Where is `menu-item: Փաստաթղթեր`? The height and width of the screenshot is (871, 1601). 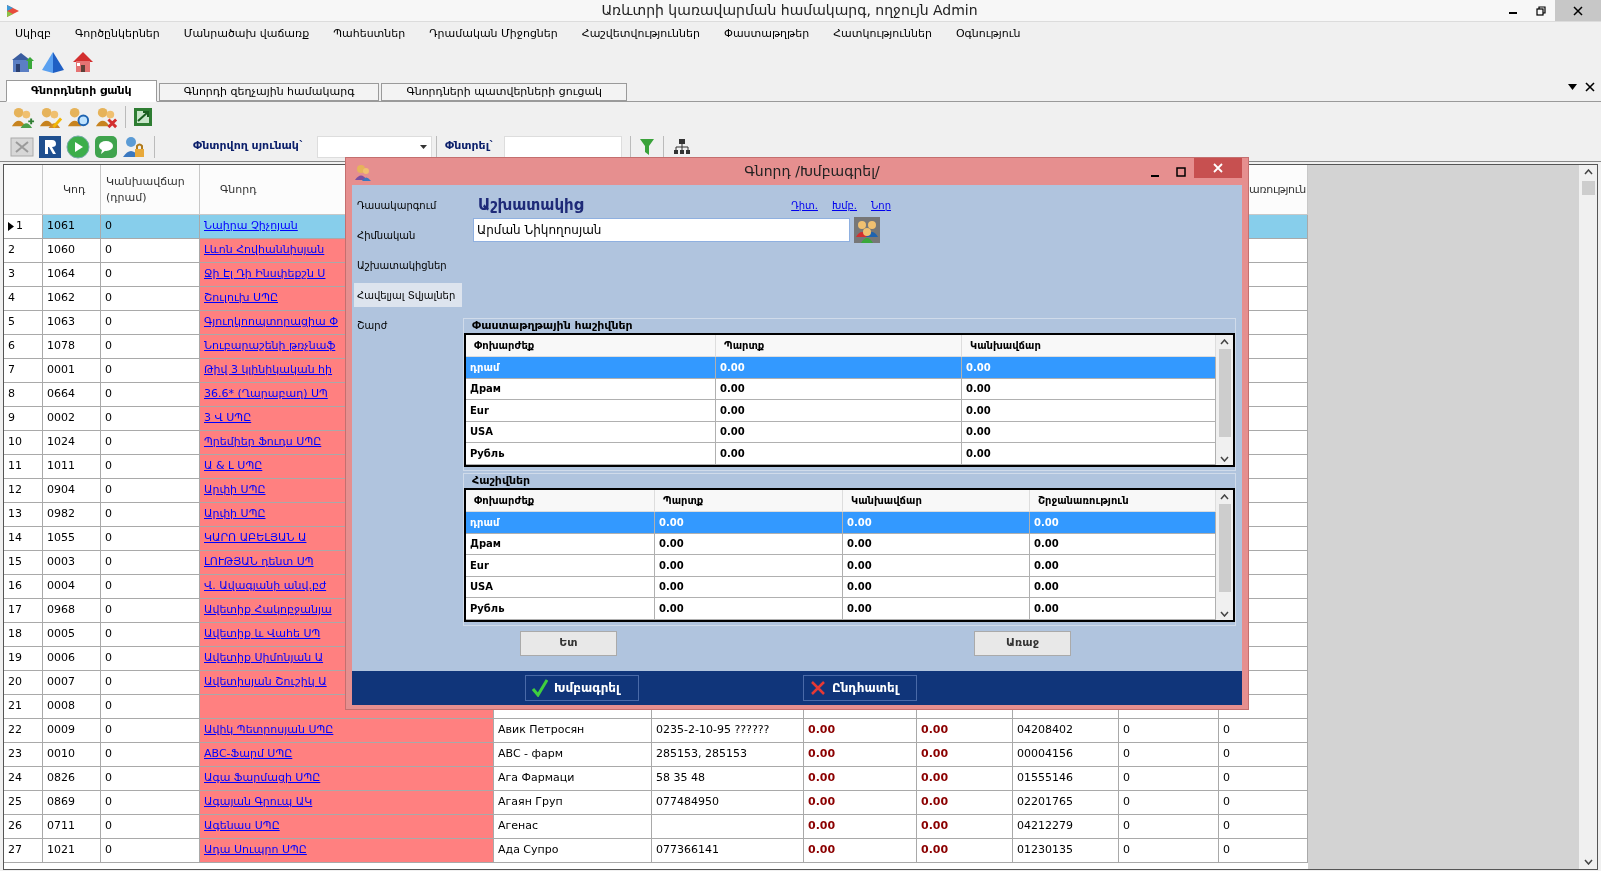
menu-item: Փաստաթղթեր is located at coordinates (766, 34).